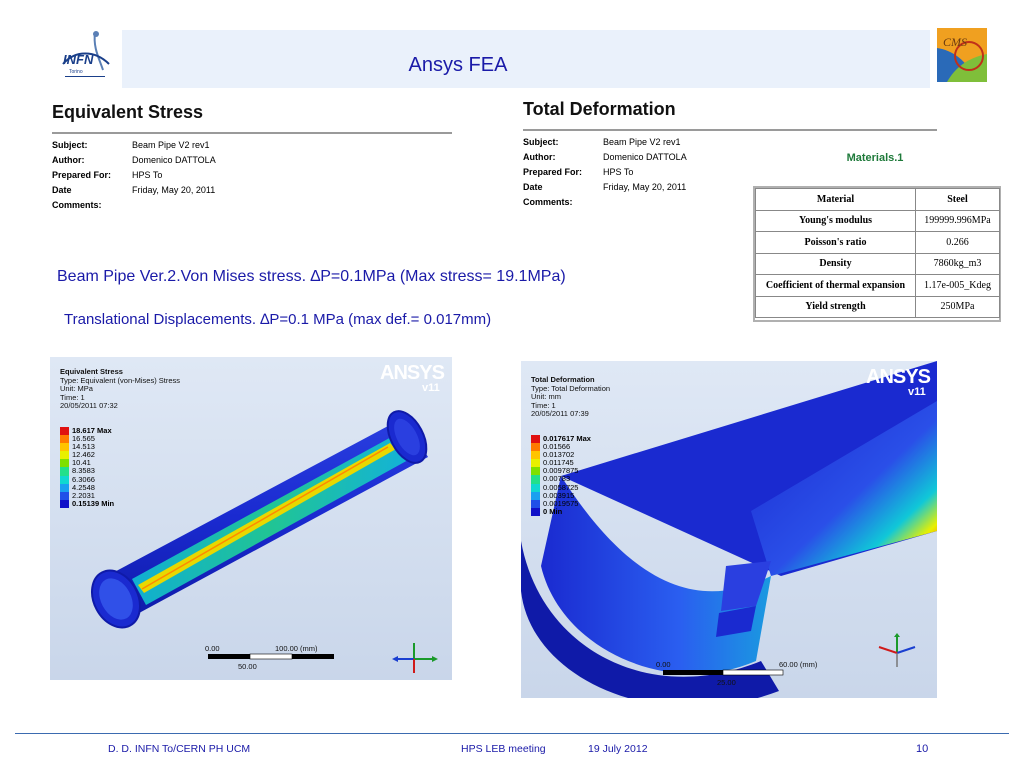  Describe the element at coordinates (599, 109) in the screenshot. I see `deform-report-heading: Total Deformation` at that location.